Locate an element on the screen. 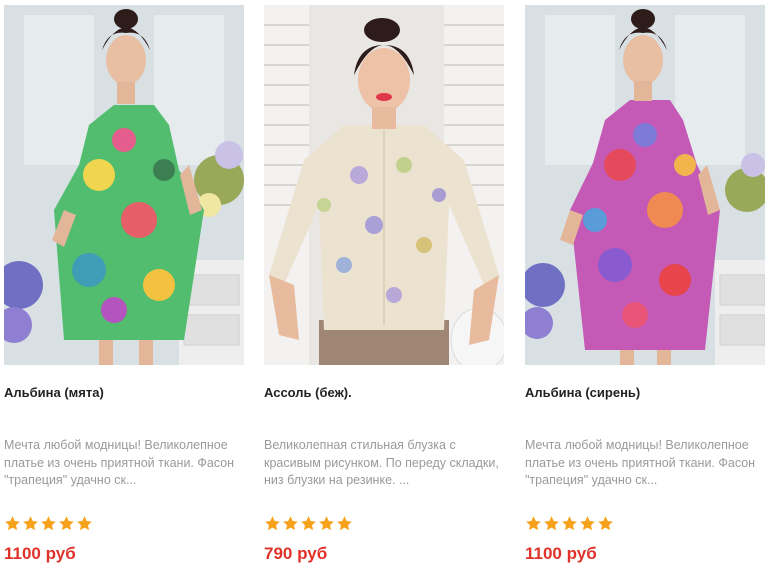 The height and width of the screenshot is (577, 776). product-title: Альбина (мята) is located at coordinates (124, 392).